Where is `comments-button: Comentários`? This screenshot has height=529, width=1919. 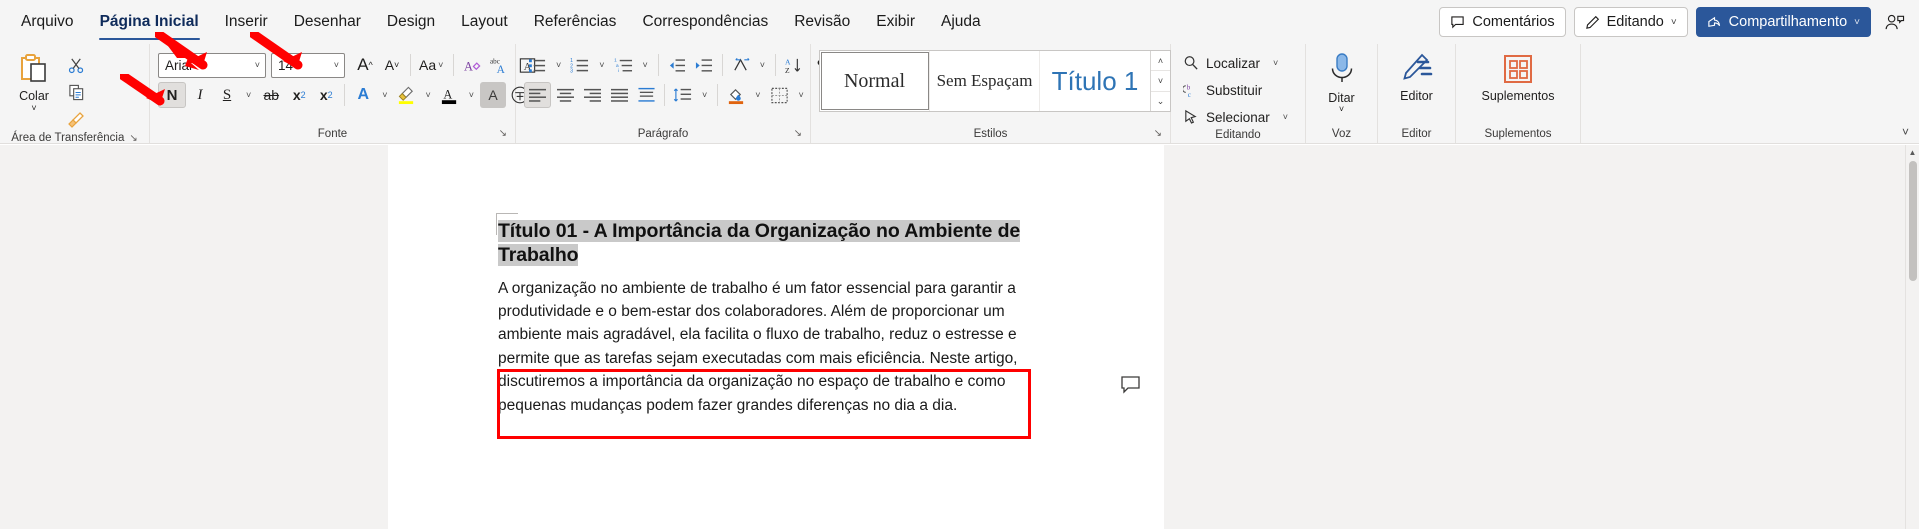
comments-button: Comentários is located at coordinates (1502, 22).